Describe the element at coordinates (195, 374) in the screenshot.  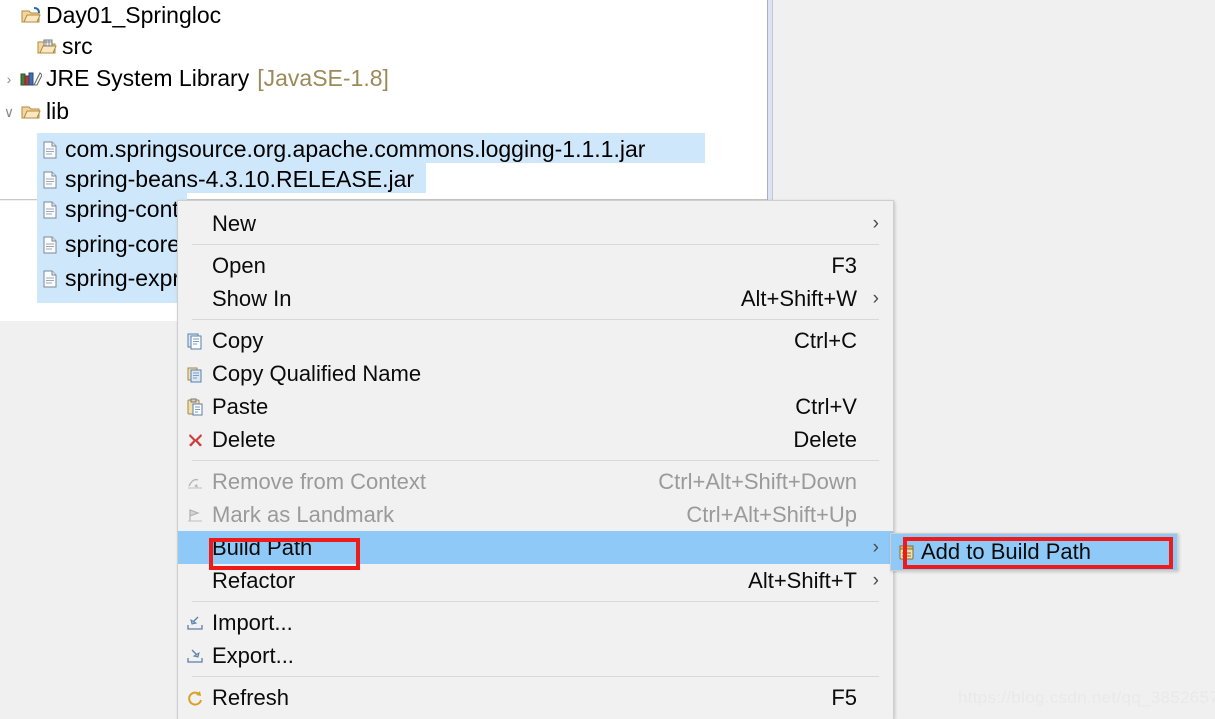
I see `copy-qualified-icon` at that location.